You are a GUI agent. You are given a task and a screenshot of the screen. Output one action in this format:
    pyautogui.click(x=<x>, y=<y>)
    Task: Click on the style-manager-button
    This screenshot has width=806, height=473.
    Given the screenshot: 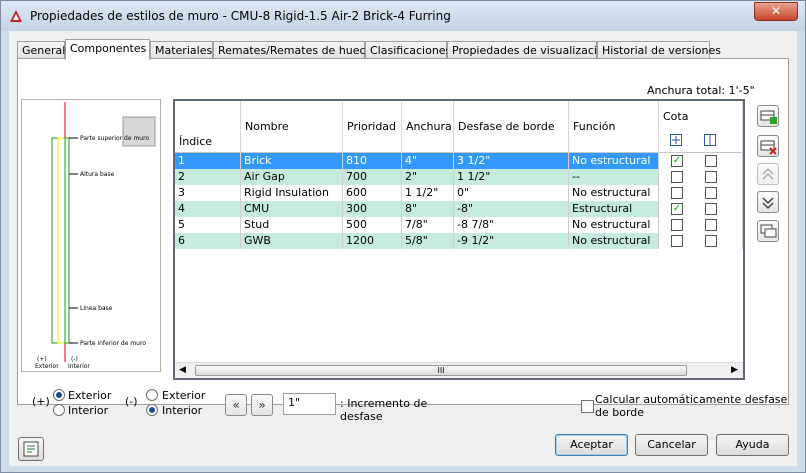 What is the action you would take?
    pyautogui.click(x=31, y=449)
    